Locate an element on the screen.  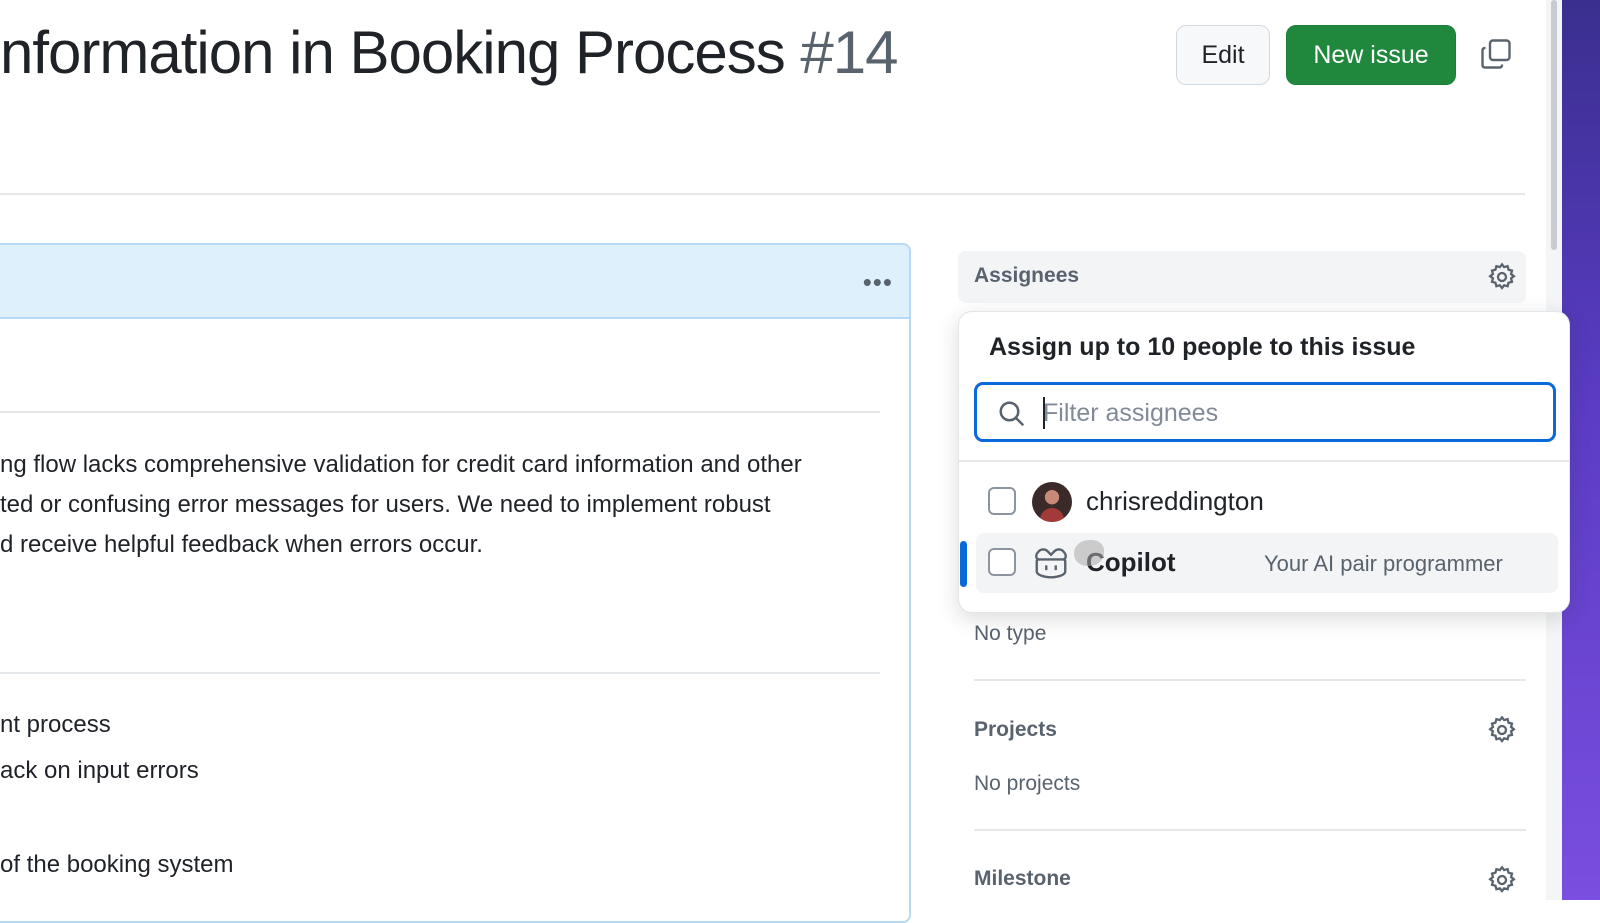
avatar is located at coordinates (1052, 502).